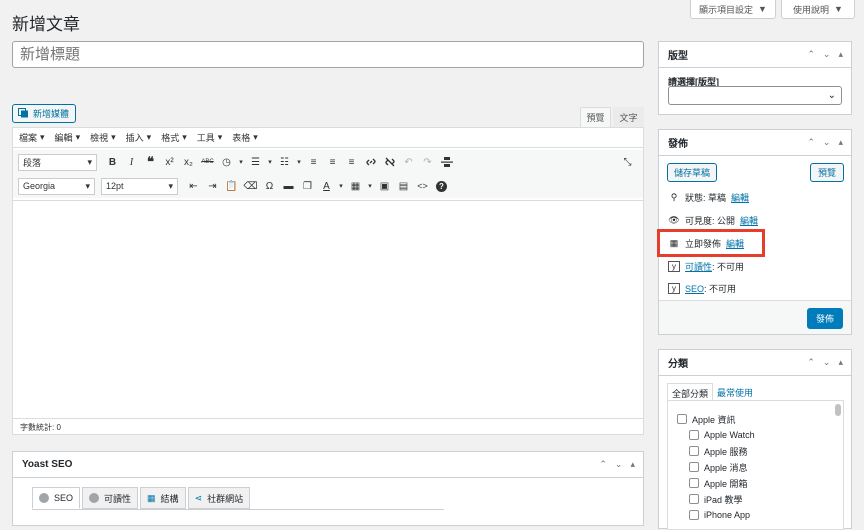 The image size is (864, 530). What do you see at coordinates (716, 467) in the screenshot?
I see `list-item: Apple 消息` at bounding box center [716, 467].